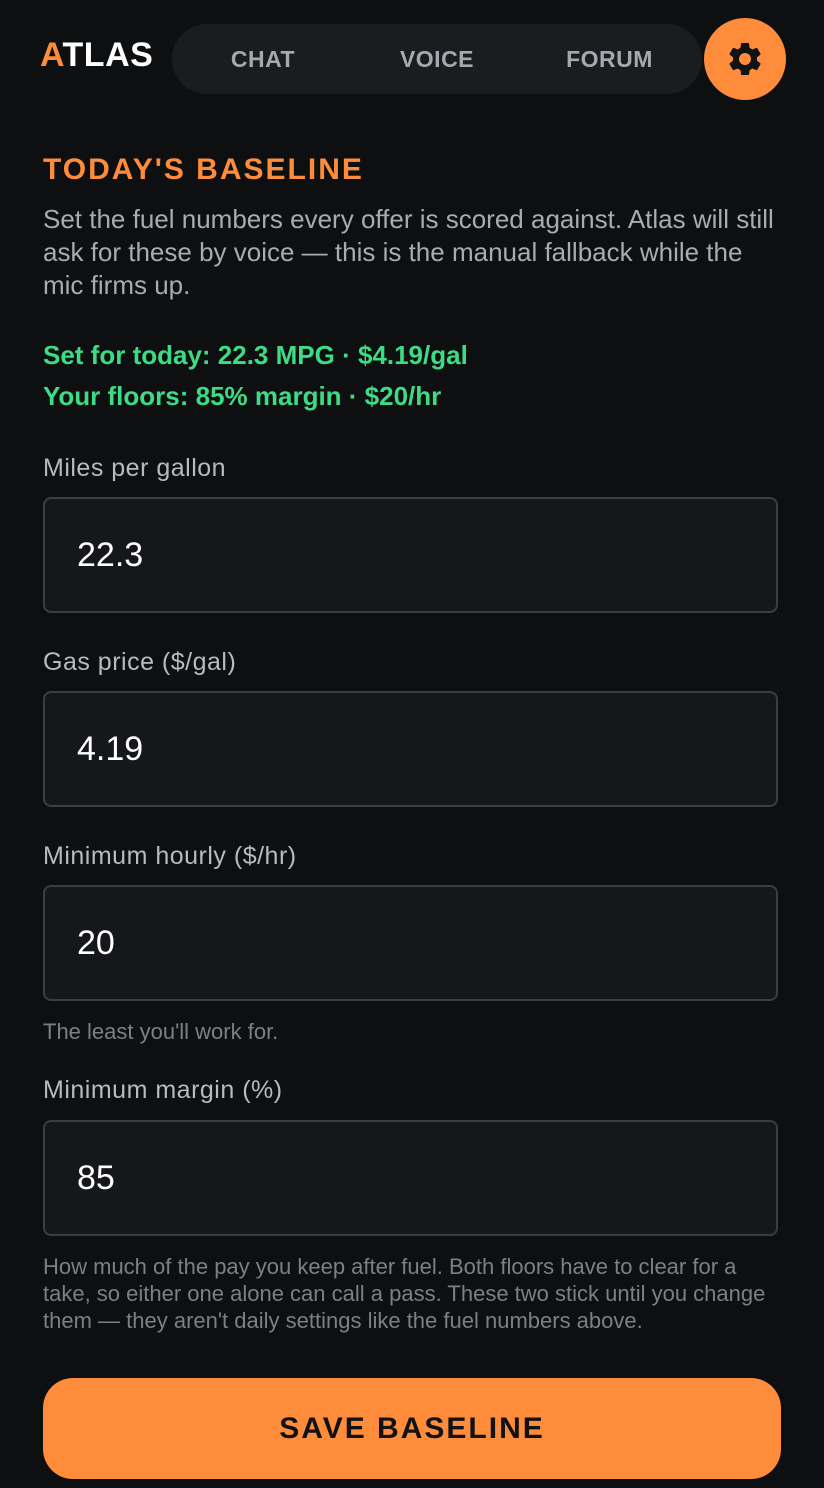 The height and width of the screenshot is (1488, 824). I want to click on min-margin-input, so click(410, 1178).